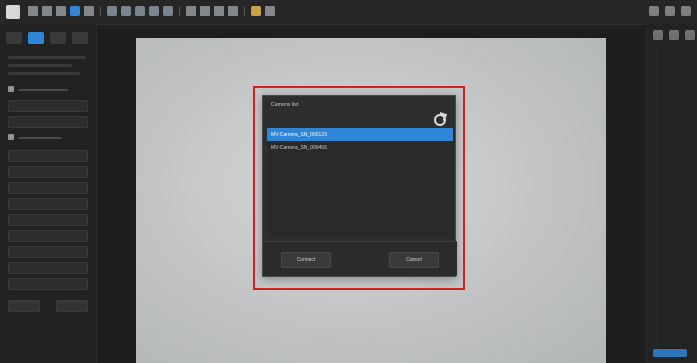  Describe the element at coordinates (285, 105) in the screenshot. I see `dialog-title: Camera list` at that location.